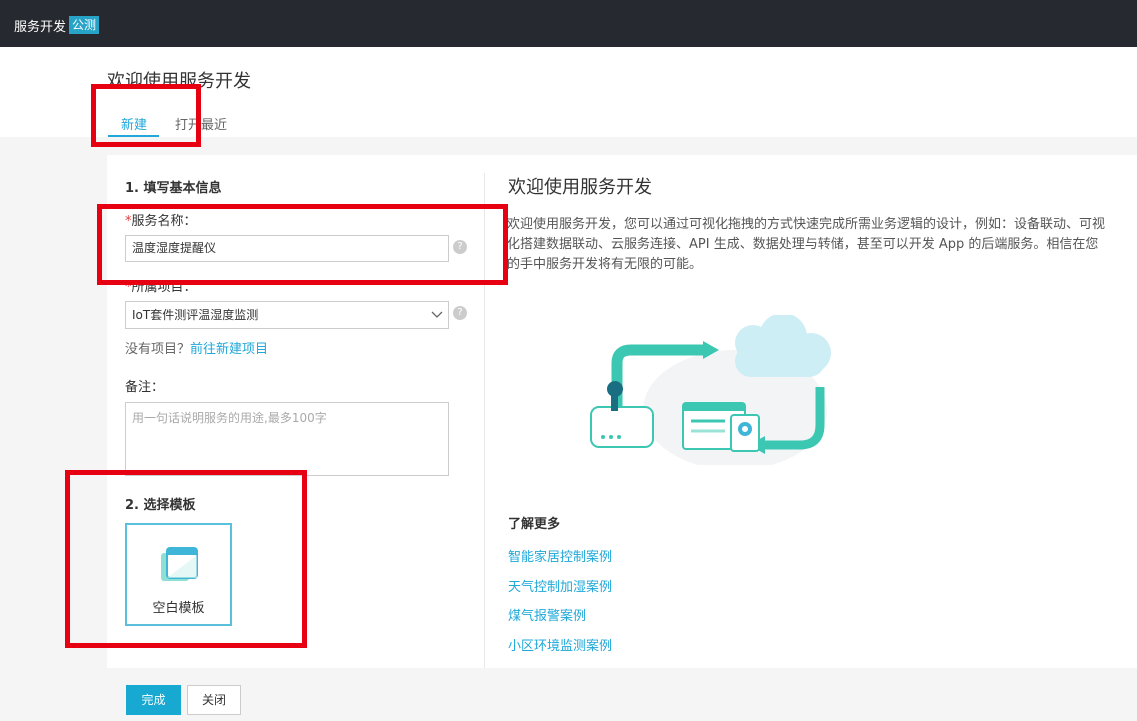 This screenshot has height=721, width=1137. What do you see at coordinates (158, 349) in the screenshot?
I see `no-project-text: 没有项目？` at bounding box center [158, 349].